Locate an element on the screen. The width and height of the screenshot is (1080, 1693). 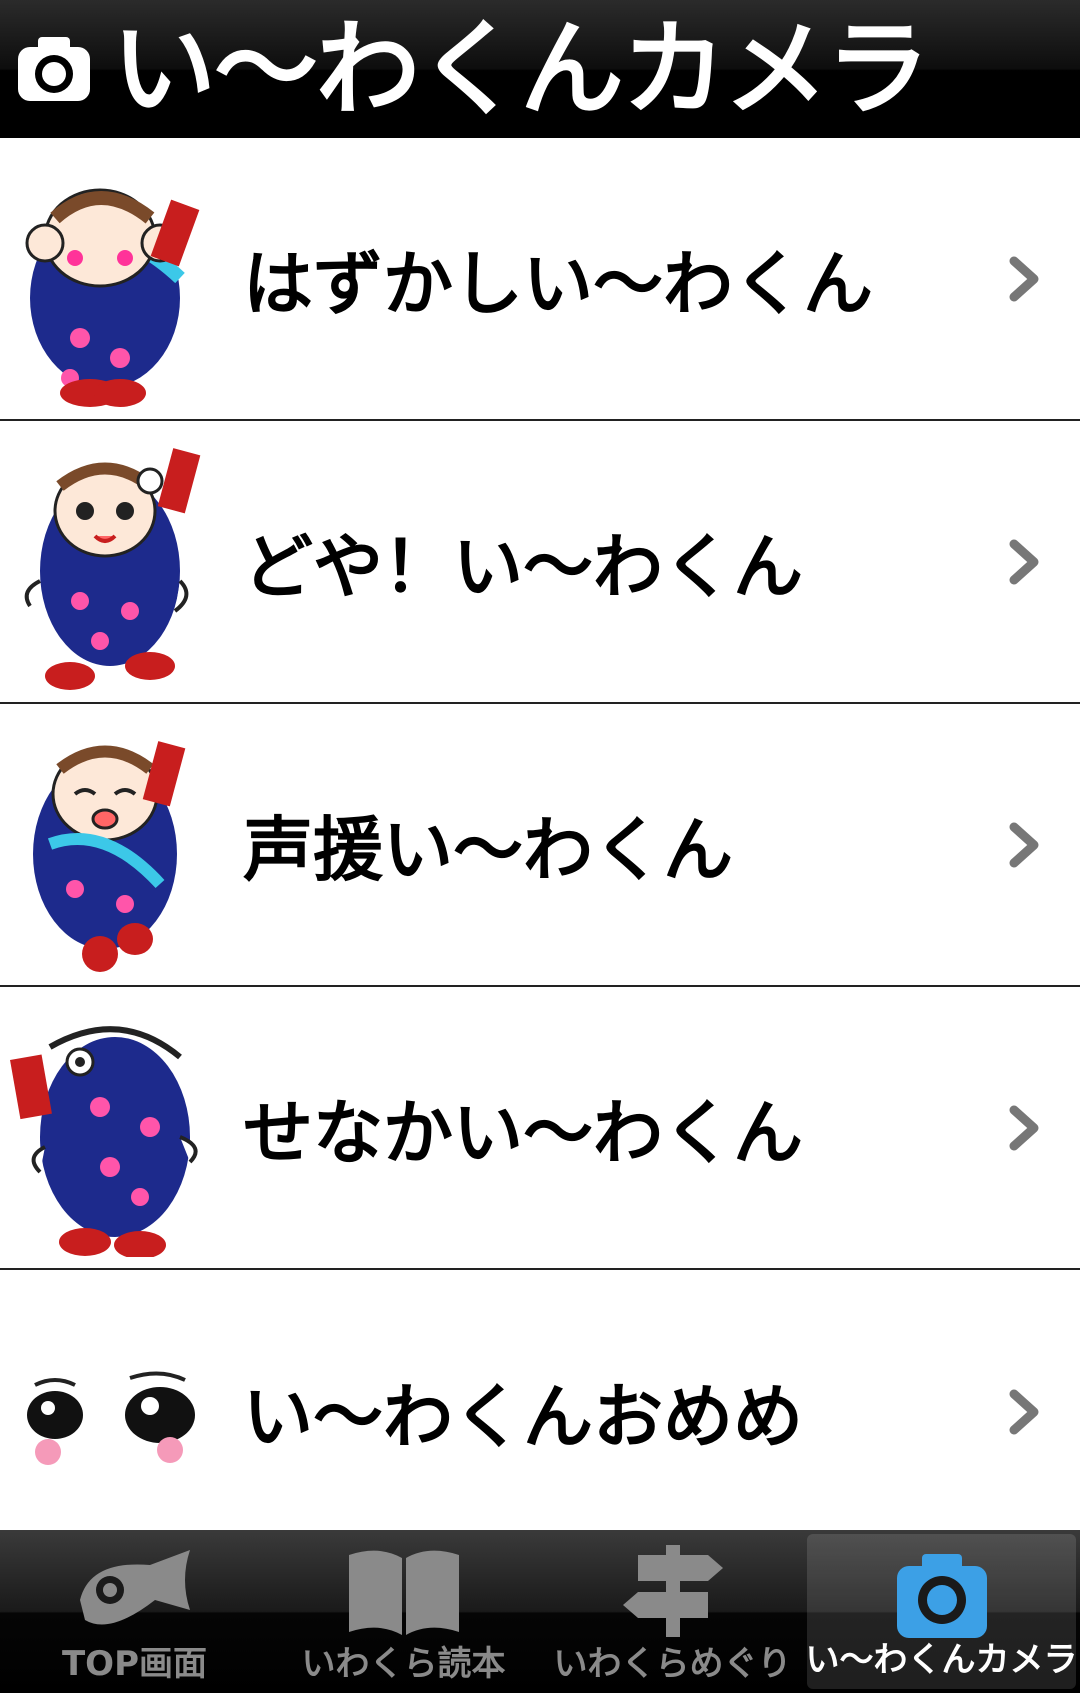
book-icon is located at coordinates (403, 1592).